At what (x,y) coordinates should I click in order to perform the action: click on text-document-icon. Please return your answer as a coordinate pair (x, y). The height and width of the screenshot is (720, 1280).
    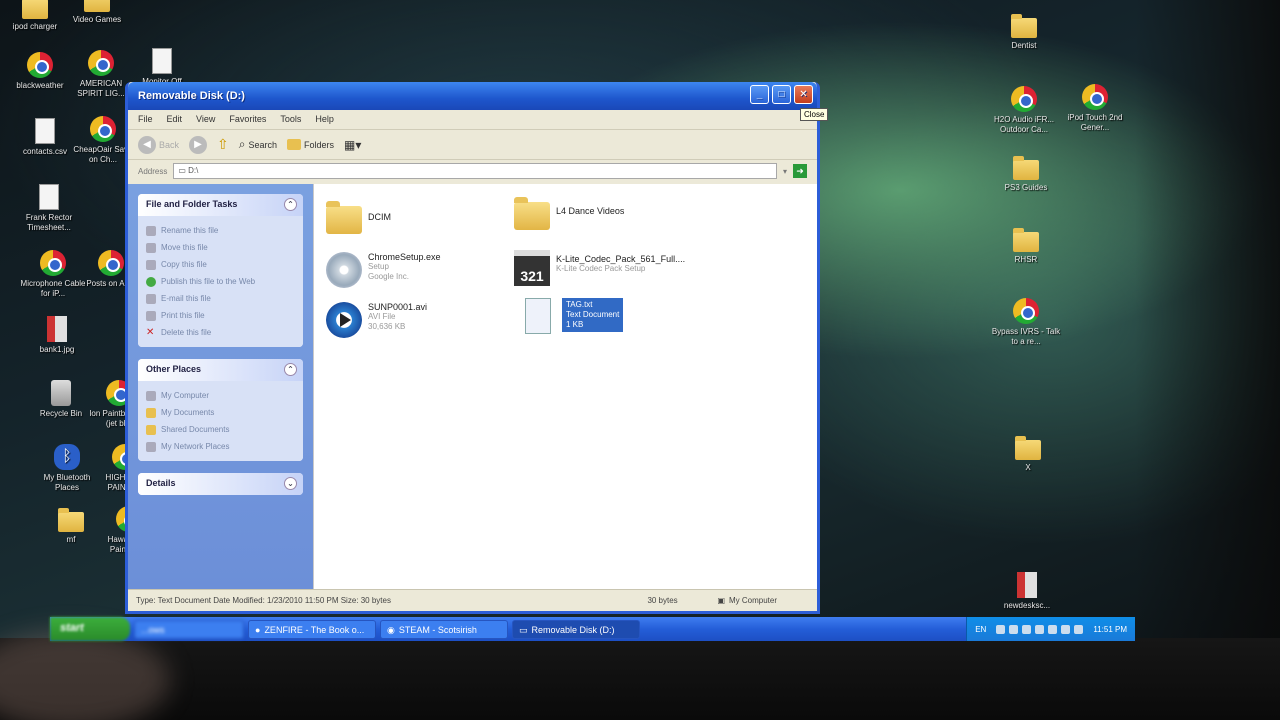
    Looking at the image, I should click on (538, 316).